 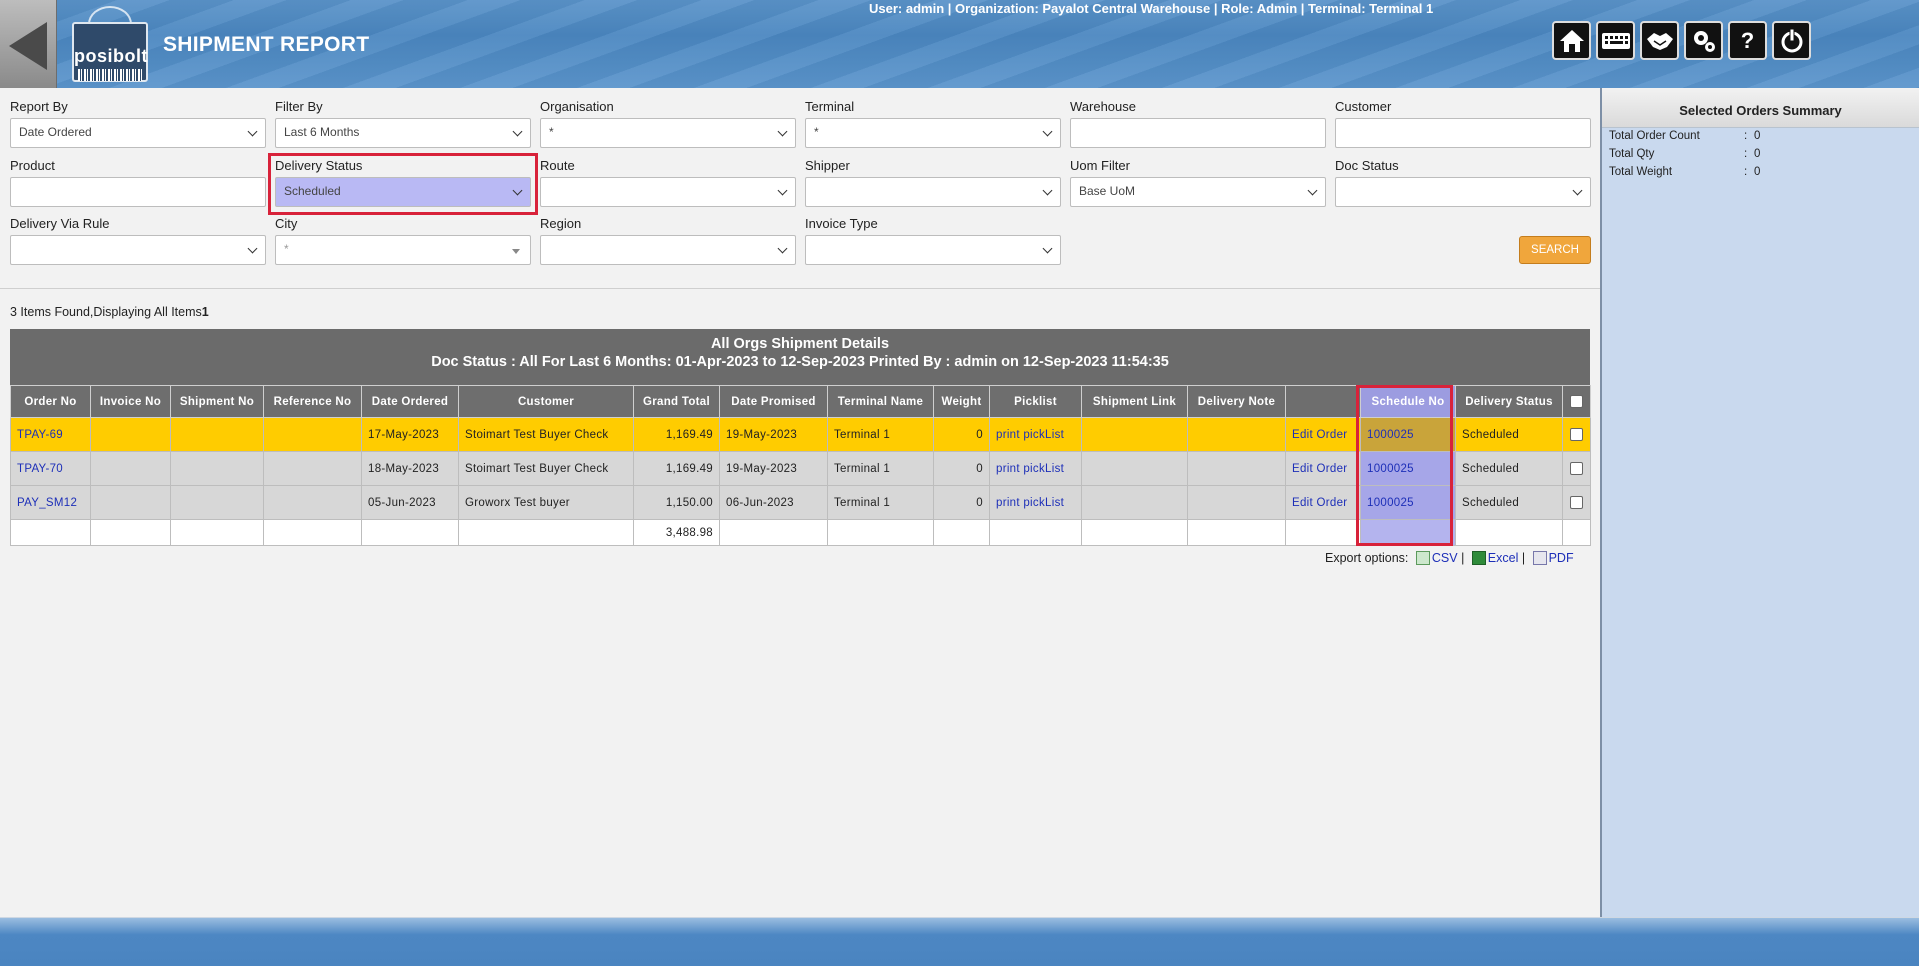 What do you see at coordinates (205, 312) in the screenshot?
I see `page-link: 1` at bounding box center [205, 312].